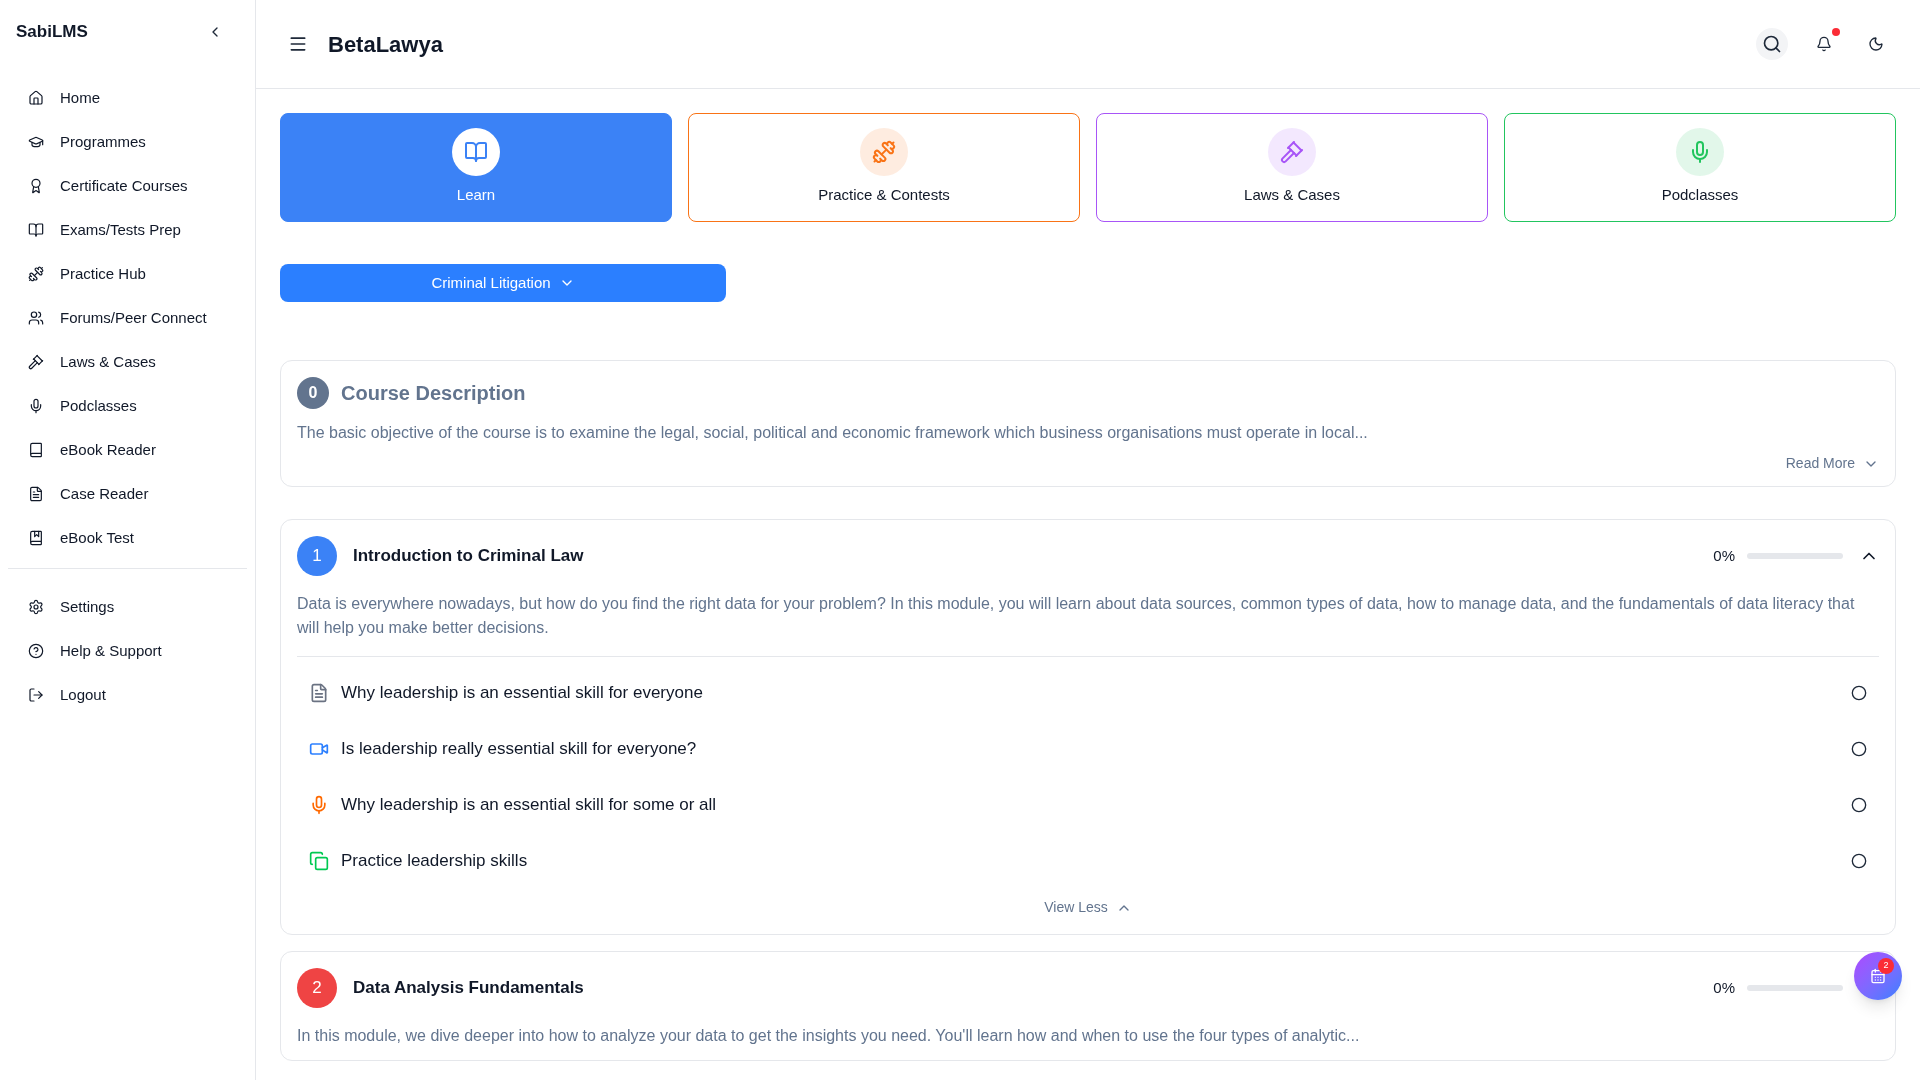  What do you see at coordinates (127, 695) in the screenshot?
I see `sidebar-item: Logout` at bounding box center [127, 695].